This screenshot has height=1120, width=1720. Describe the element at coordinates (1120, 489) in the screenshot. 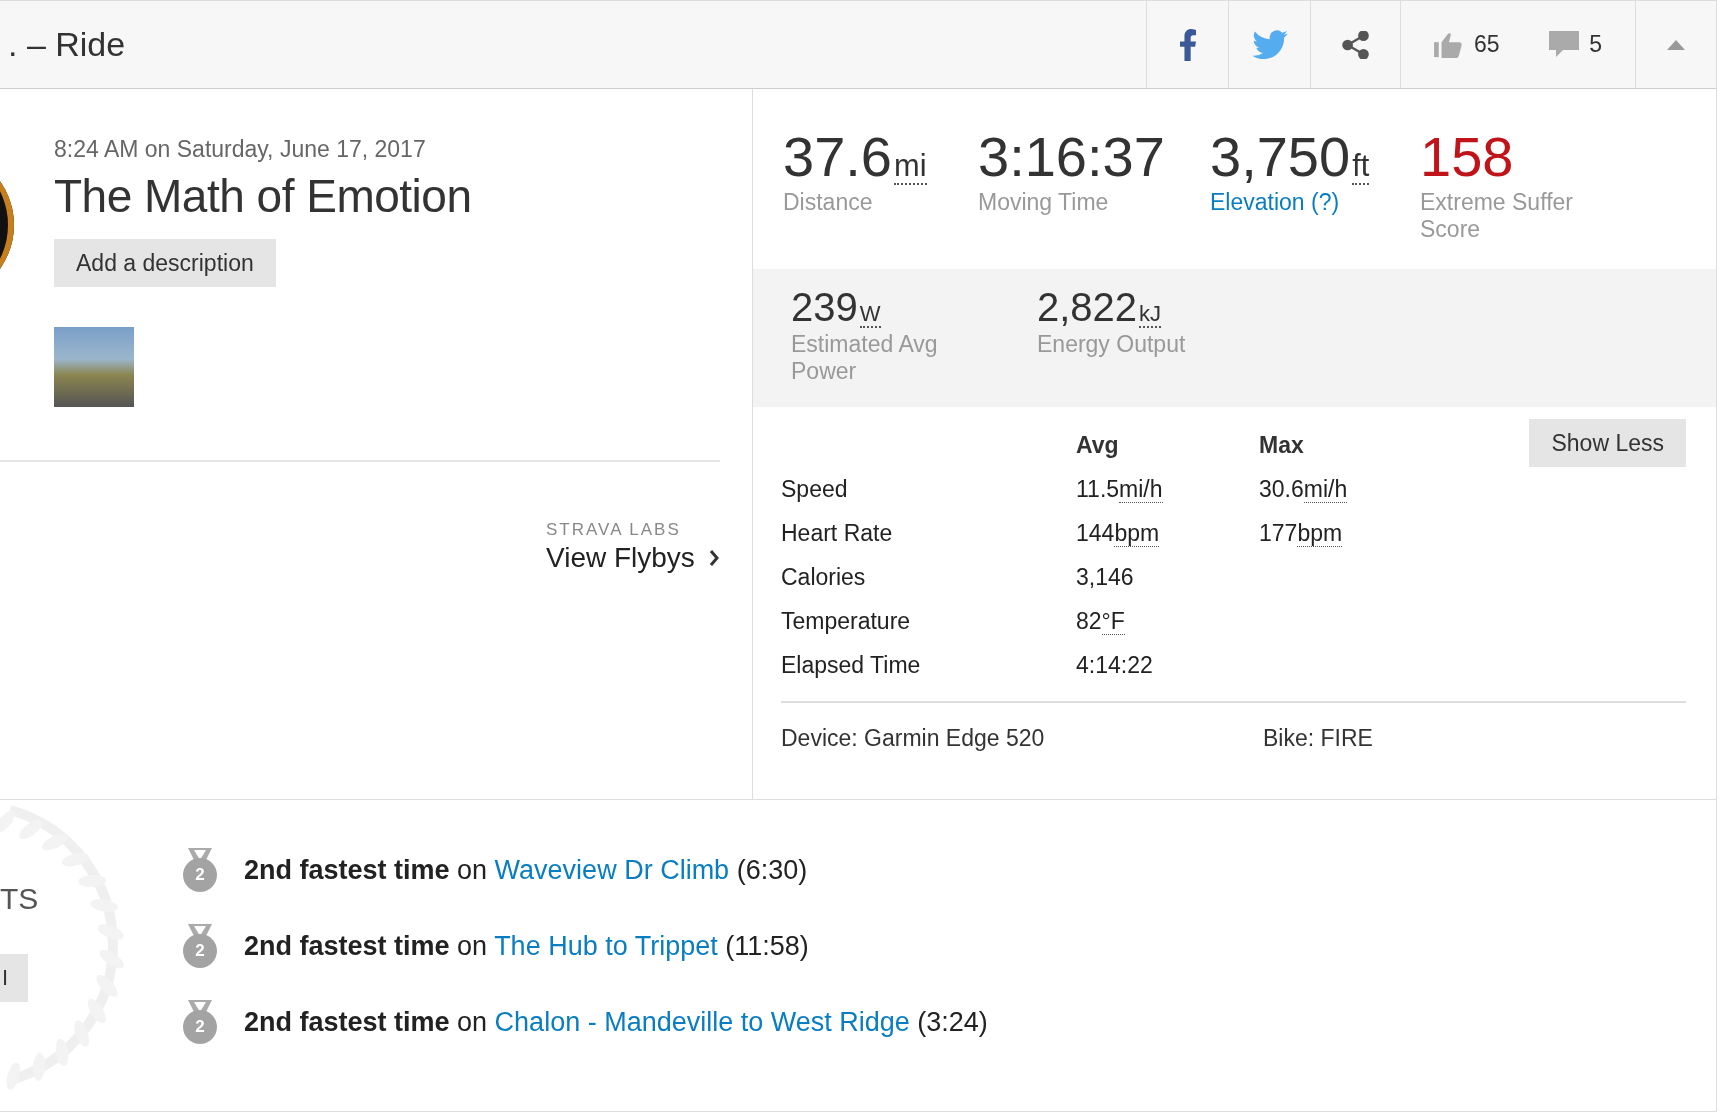

I see `table-cell-text: 11.5mi/h` at that location.